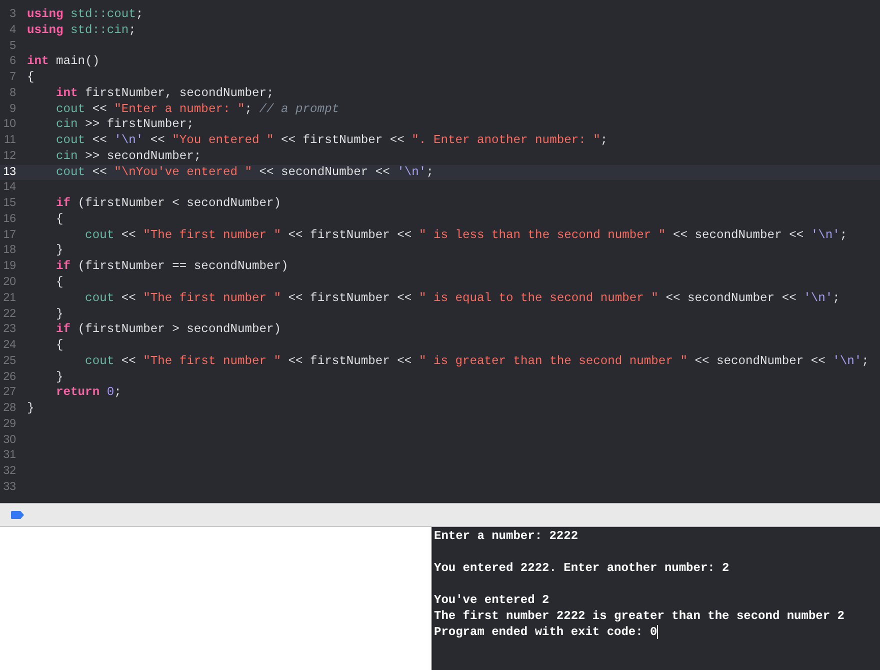 The image size is (880, 670). What do you see at coordinates (9, 455) in the screenshot?
I see `line-number: 31` at bounding box center [9, 455].